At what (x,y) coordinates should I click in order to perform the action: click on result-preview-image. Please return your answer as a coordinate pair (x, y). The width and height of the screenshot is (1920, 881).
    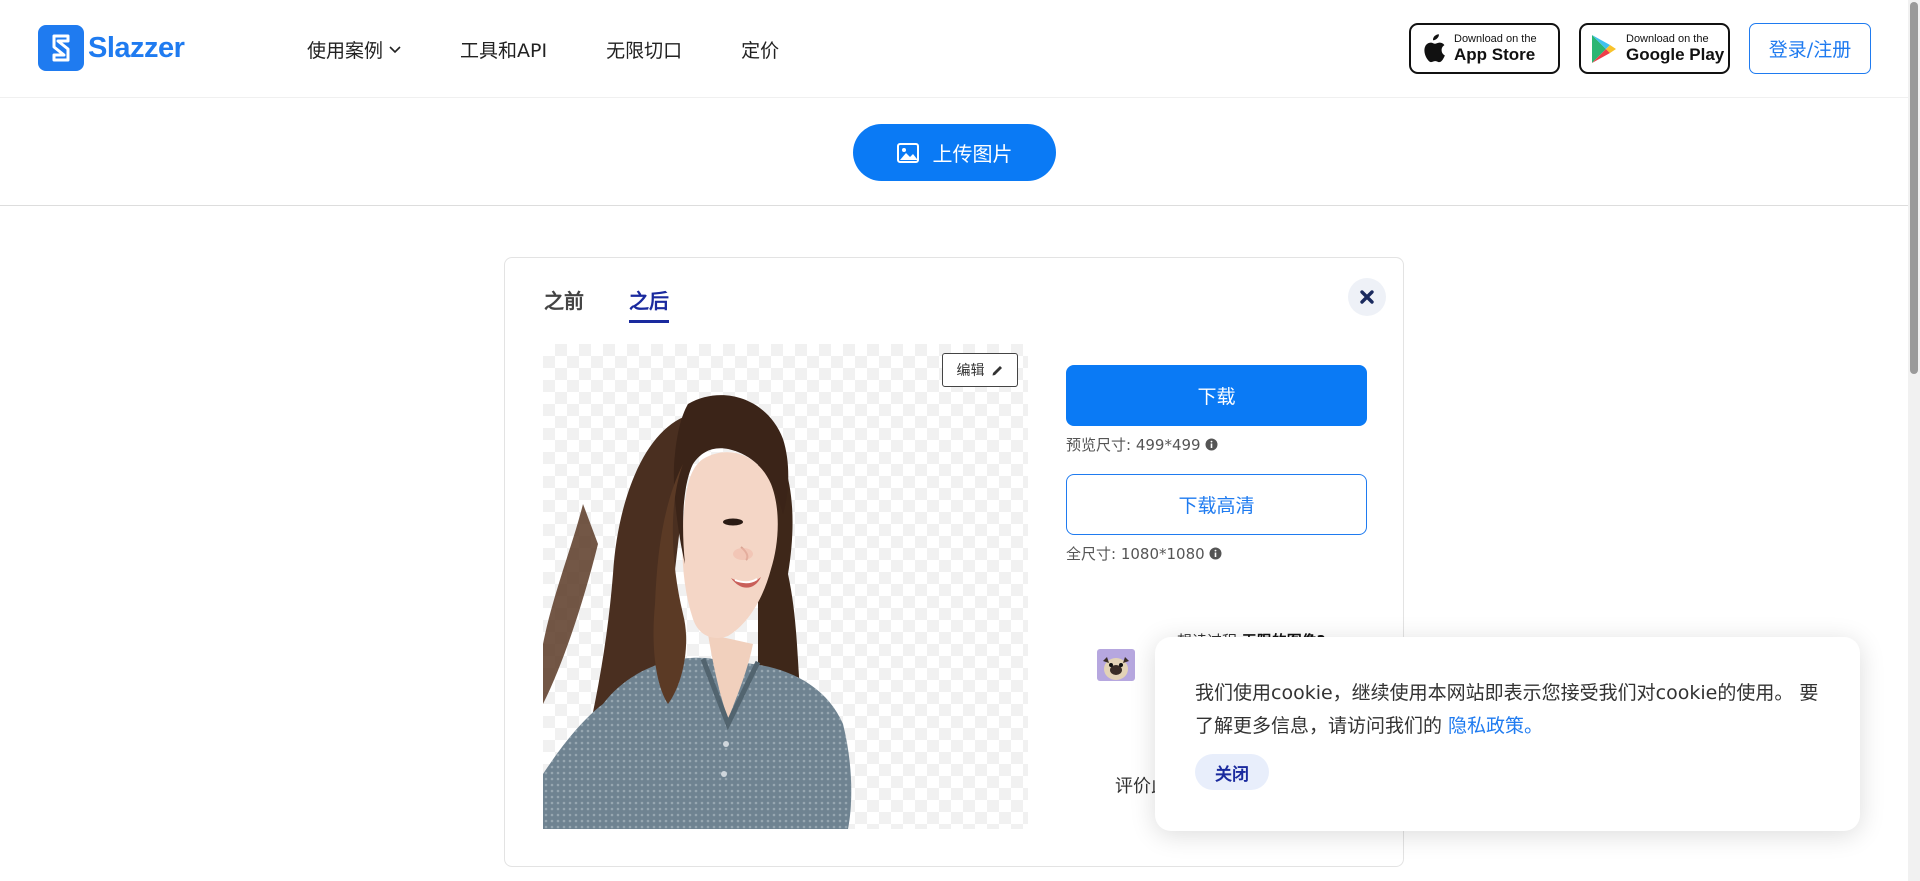
    Looking at the image, I should click on (785, 586).